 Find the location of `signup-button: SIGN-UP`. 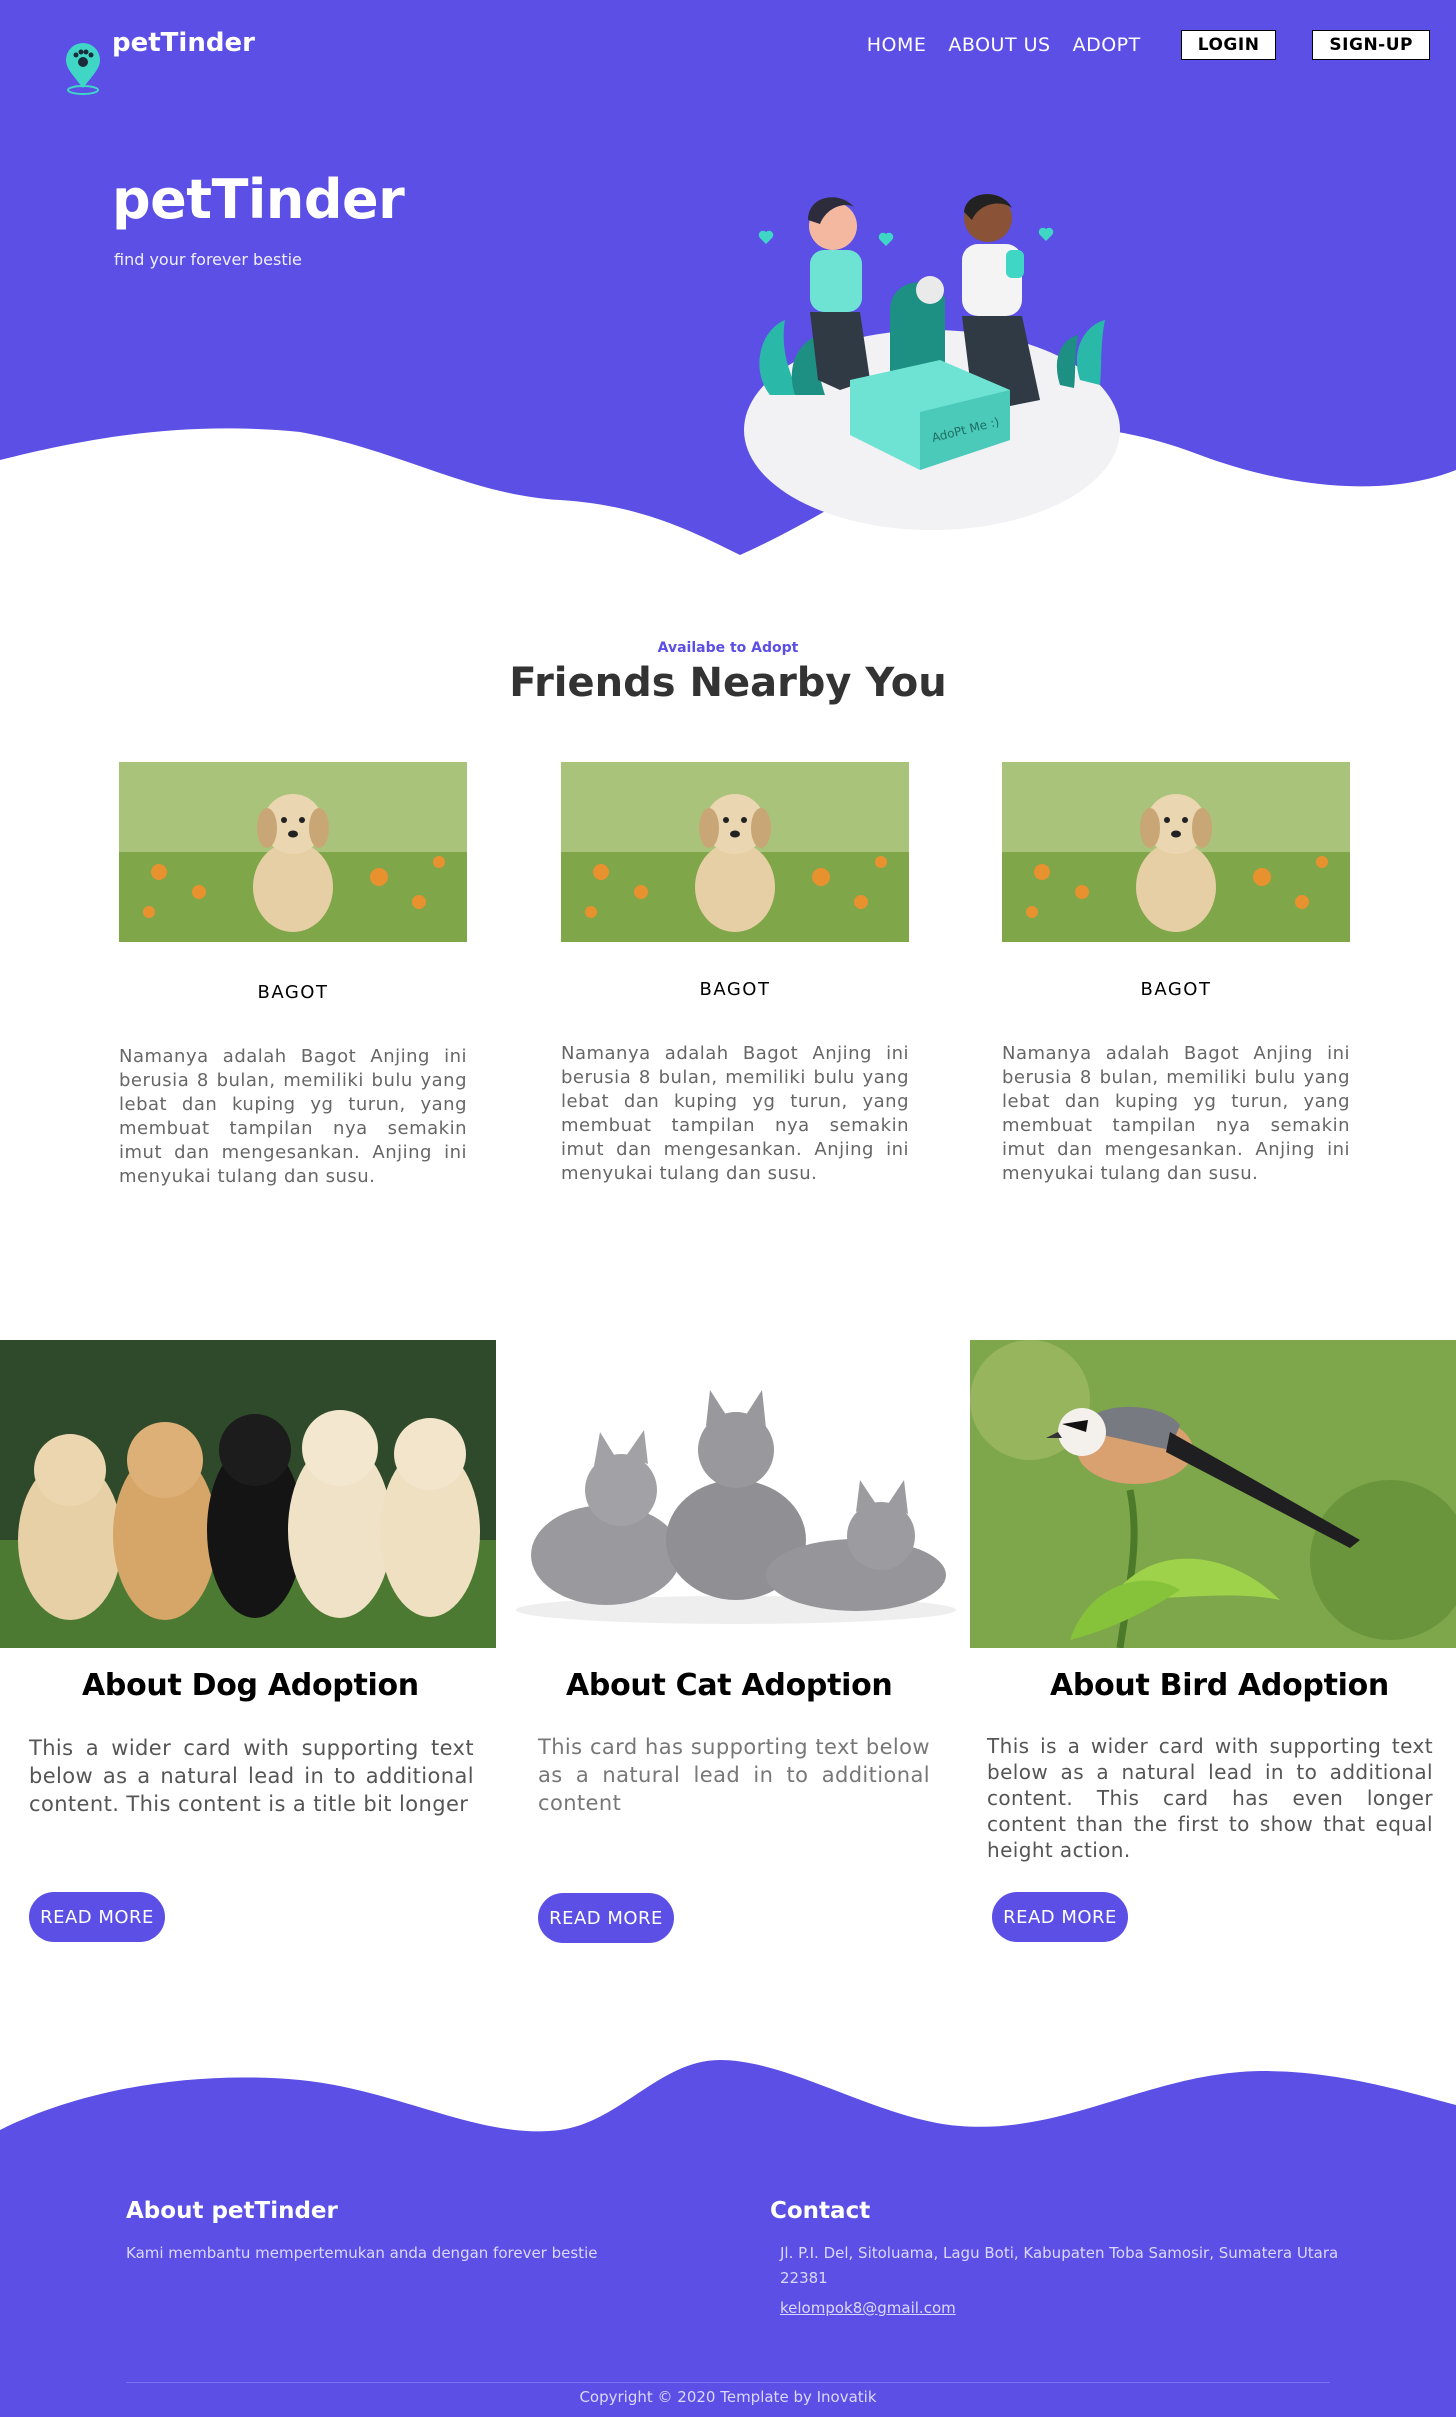

signup-button: SIGN-UP is located at coordinates (1371, 45).